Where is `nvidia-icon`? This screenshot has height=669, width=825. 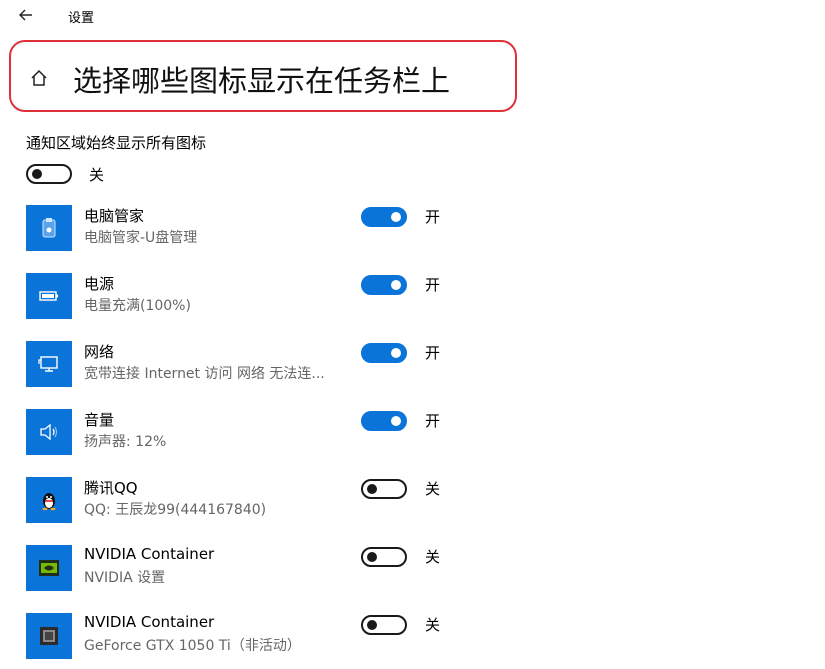
nvidia-icon is located at coordinates (49, 568).